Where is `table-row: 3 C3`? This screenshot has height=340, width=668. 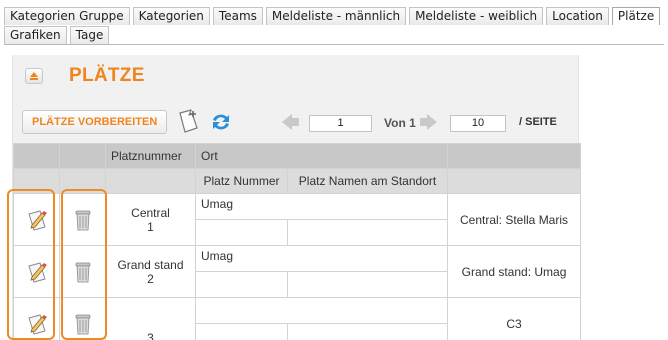
table-row: 3 C3 is located at coordinates (297, 318).